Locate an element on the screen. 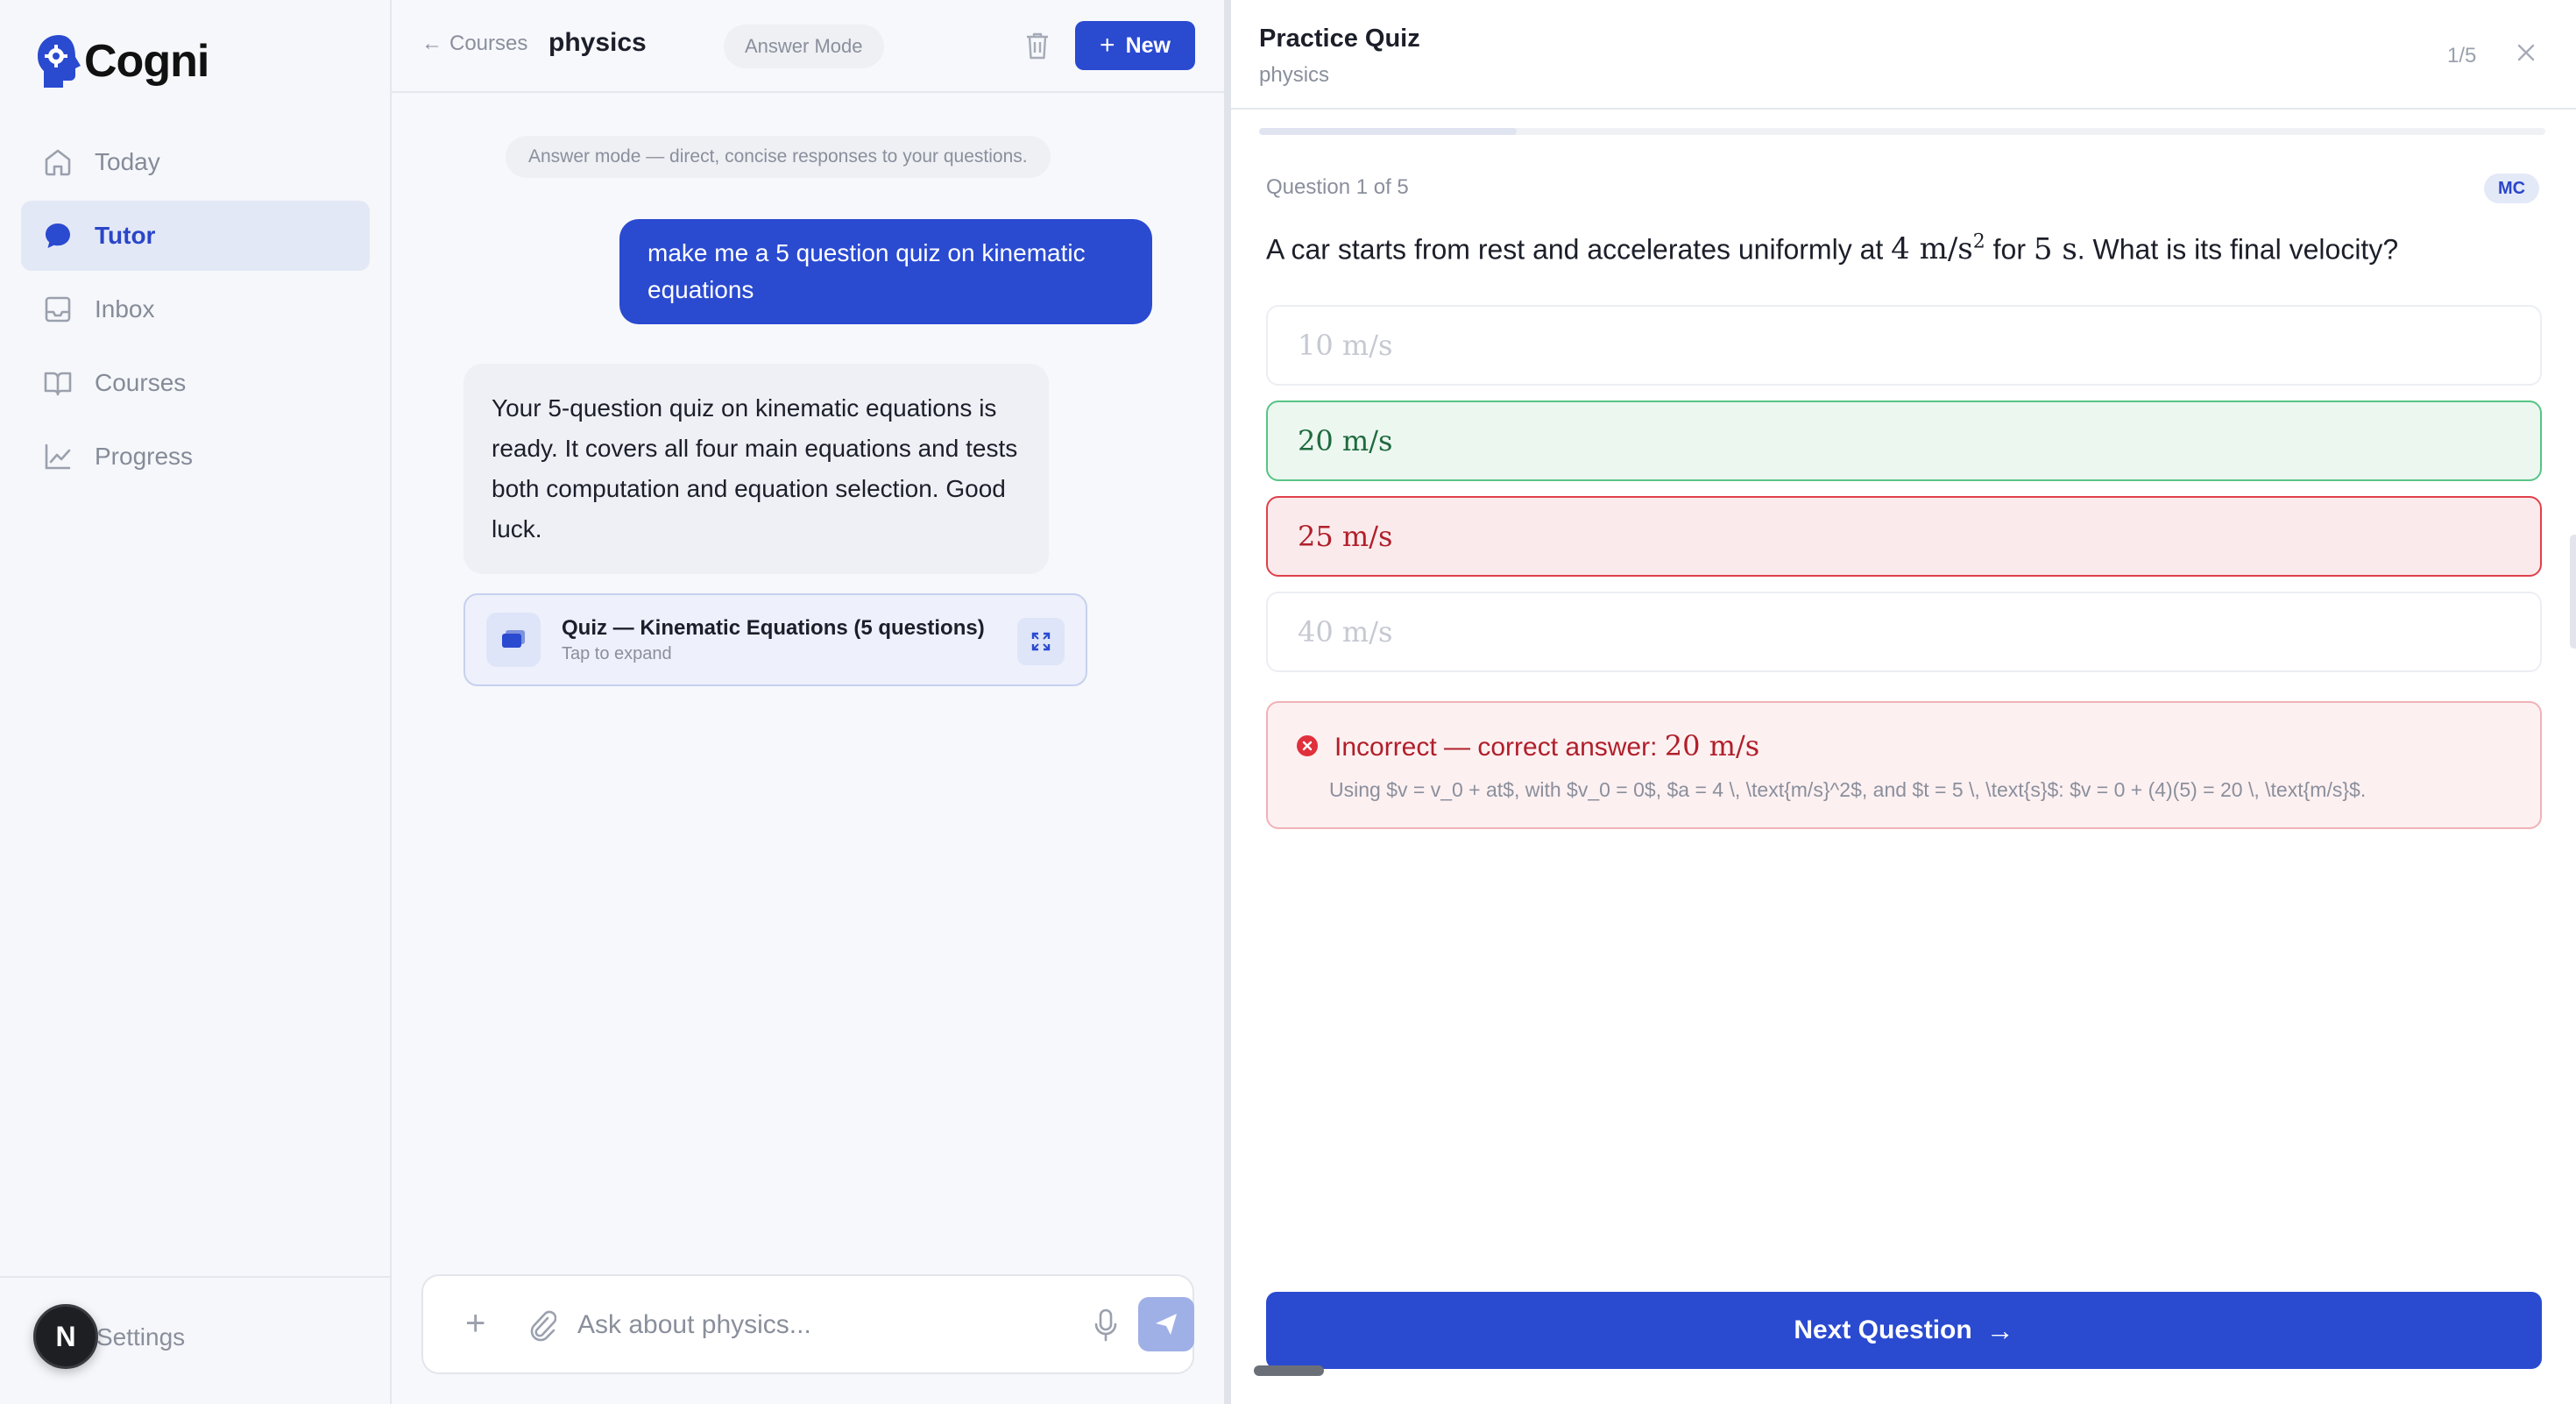 This screenshot has width=2576, height=1404. sidebar-nav: Today Tutor Inbox Courses Progress is located at coordinates (195, 311).